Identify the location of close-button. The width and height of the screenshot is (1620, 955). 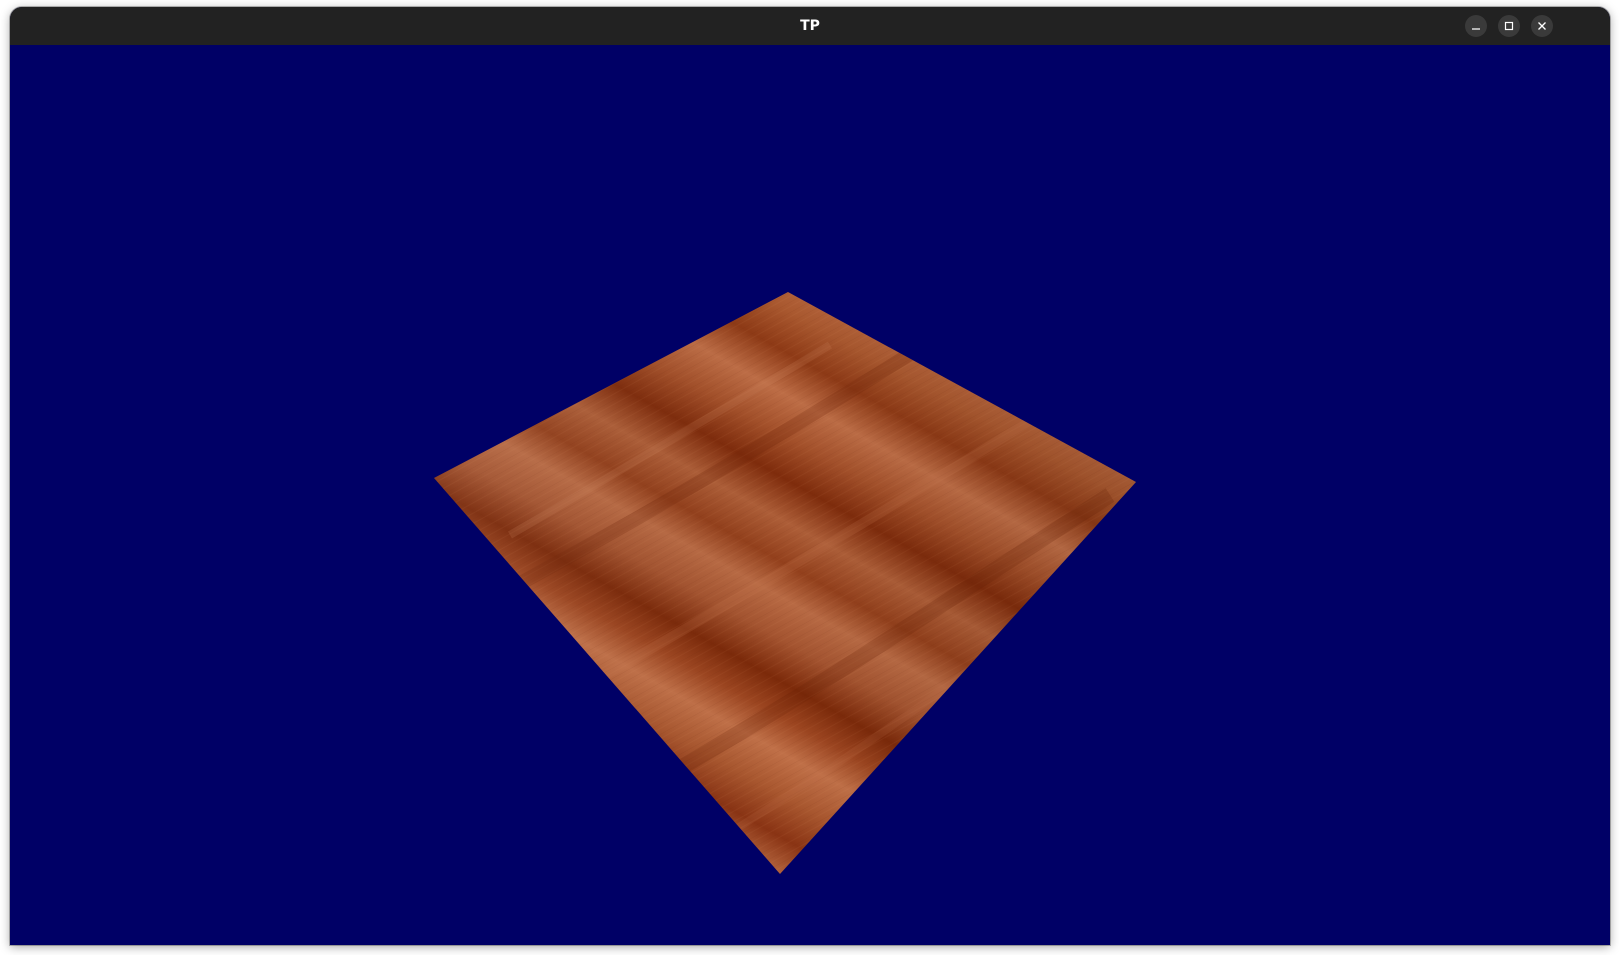
(1542, 26).